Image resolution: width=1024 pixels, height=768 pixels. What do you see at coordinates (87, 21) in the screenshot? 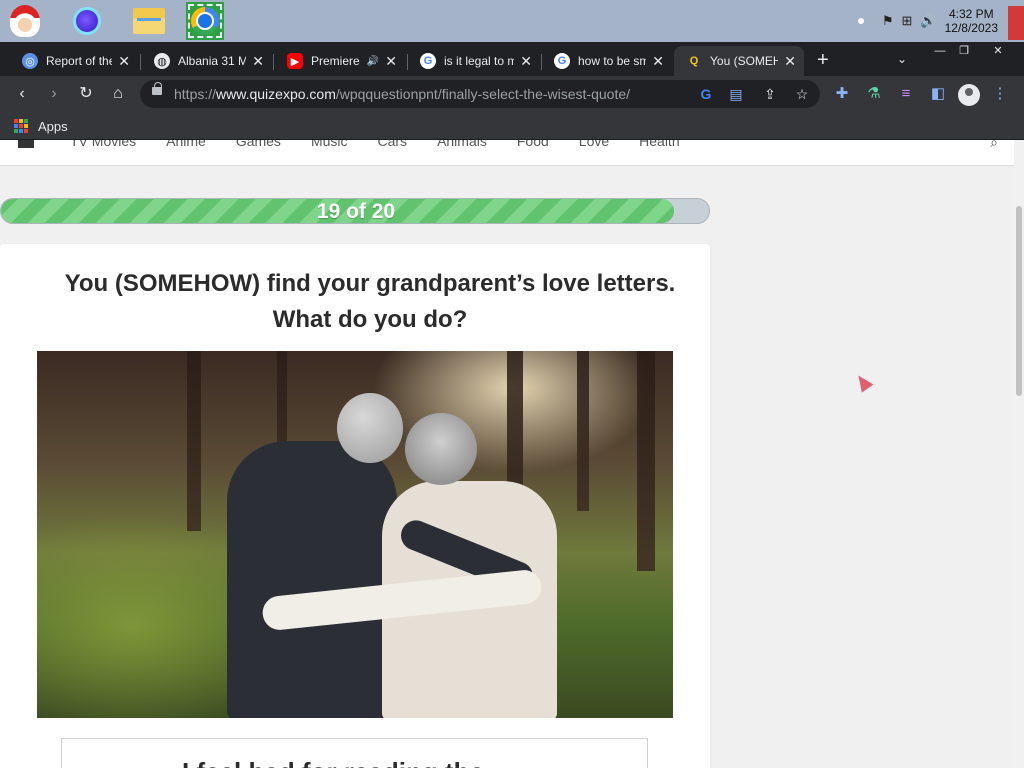
I see `purple-orb-app-icon` at bounding box center [87, 21].